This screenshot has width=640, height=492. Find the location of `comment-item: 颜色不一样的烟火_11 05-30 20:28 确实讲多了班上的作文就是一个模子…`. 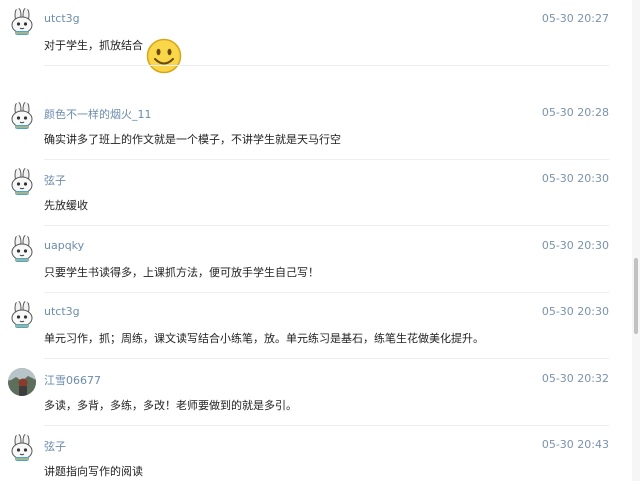

comment-item: 颜色不一样的烟火_11 05-30 20:28 确实讲多了班上的作文就是一个模子… is located at coordinates (316, 127).